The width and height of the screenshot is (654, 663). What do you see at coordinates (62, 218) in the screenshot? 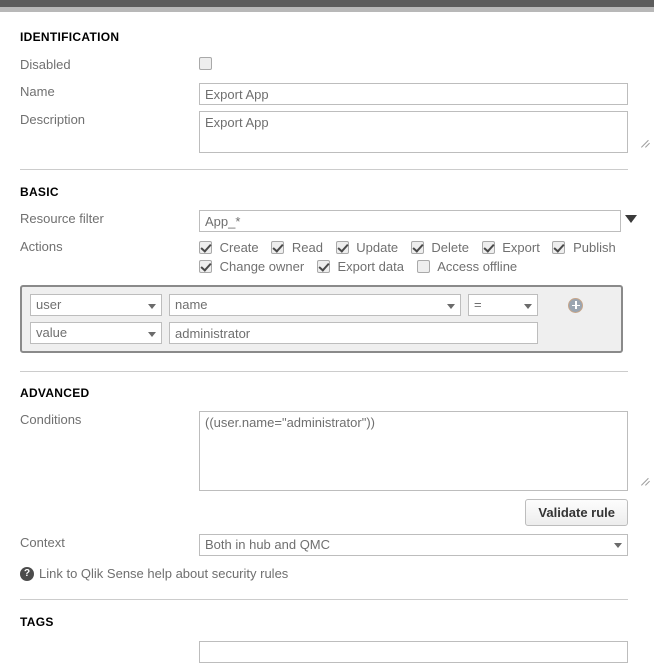
I see `resource-filter-label: Resource filter` at bounding box center [62, 218].